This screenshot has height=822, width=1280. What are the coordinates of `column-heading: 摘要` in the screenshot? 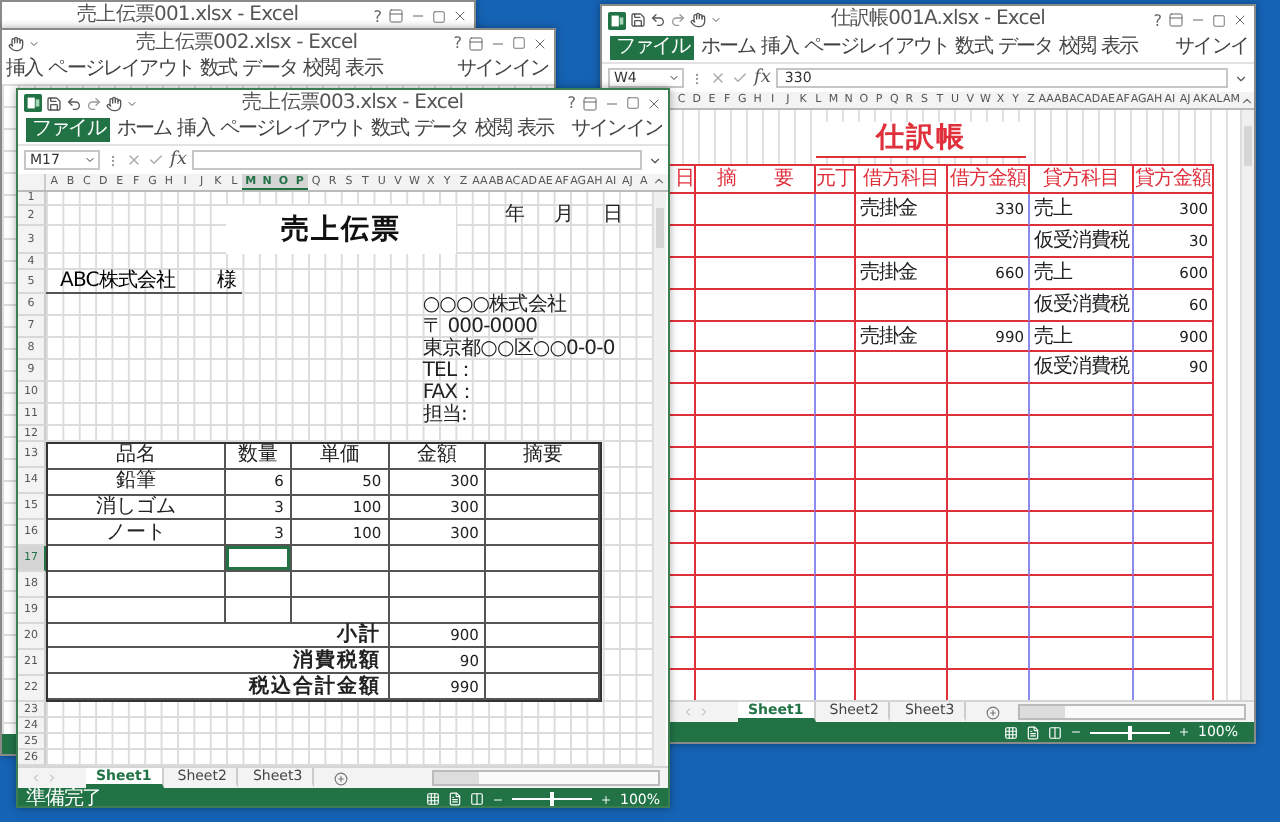 It's located at (543, 457).